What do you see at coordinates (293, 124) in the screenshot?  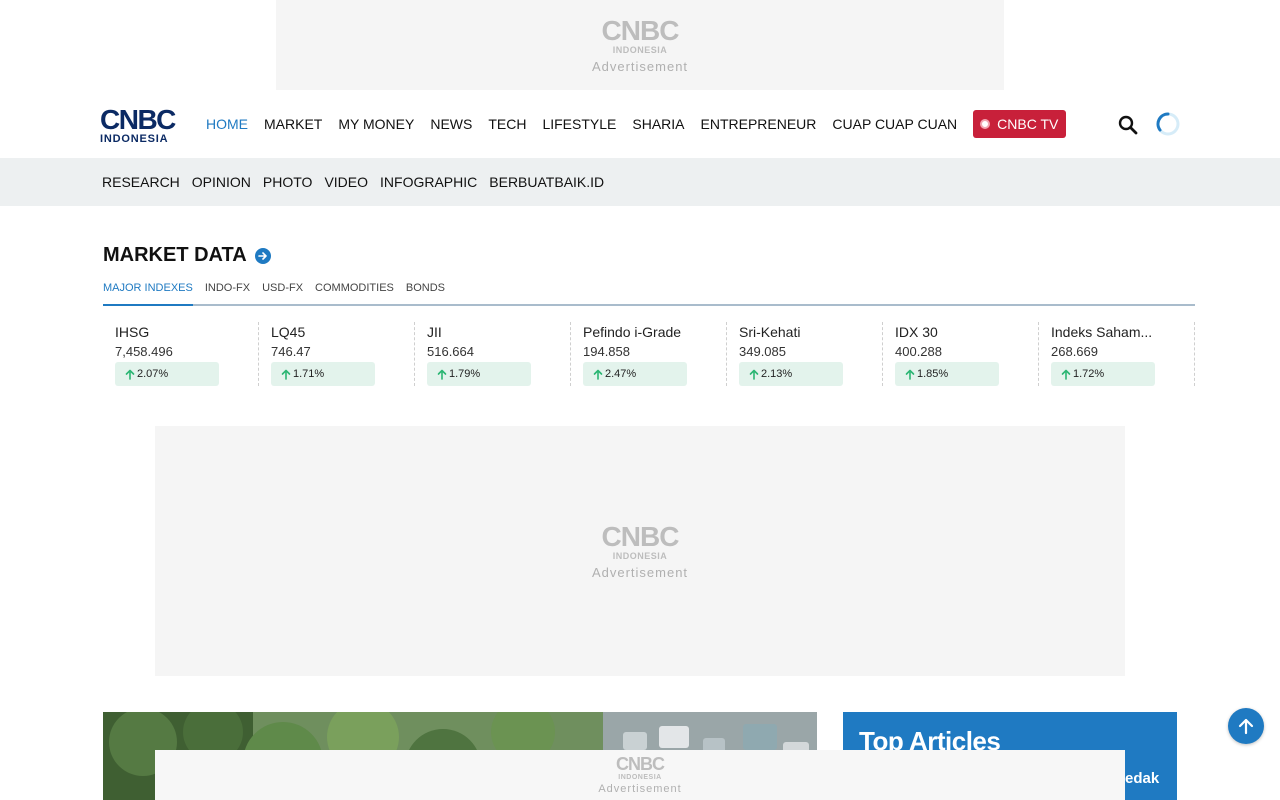 I see `nav-item-market: MARKET` at bounding box center [293, 124].